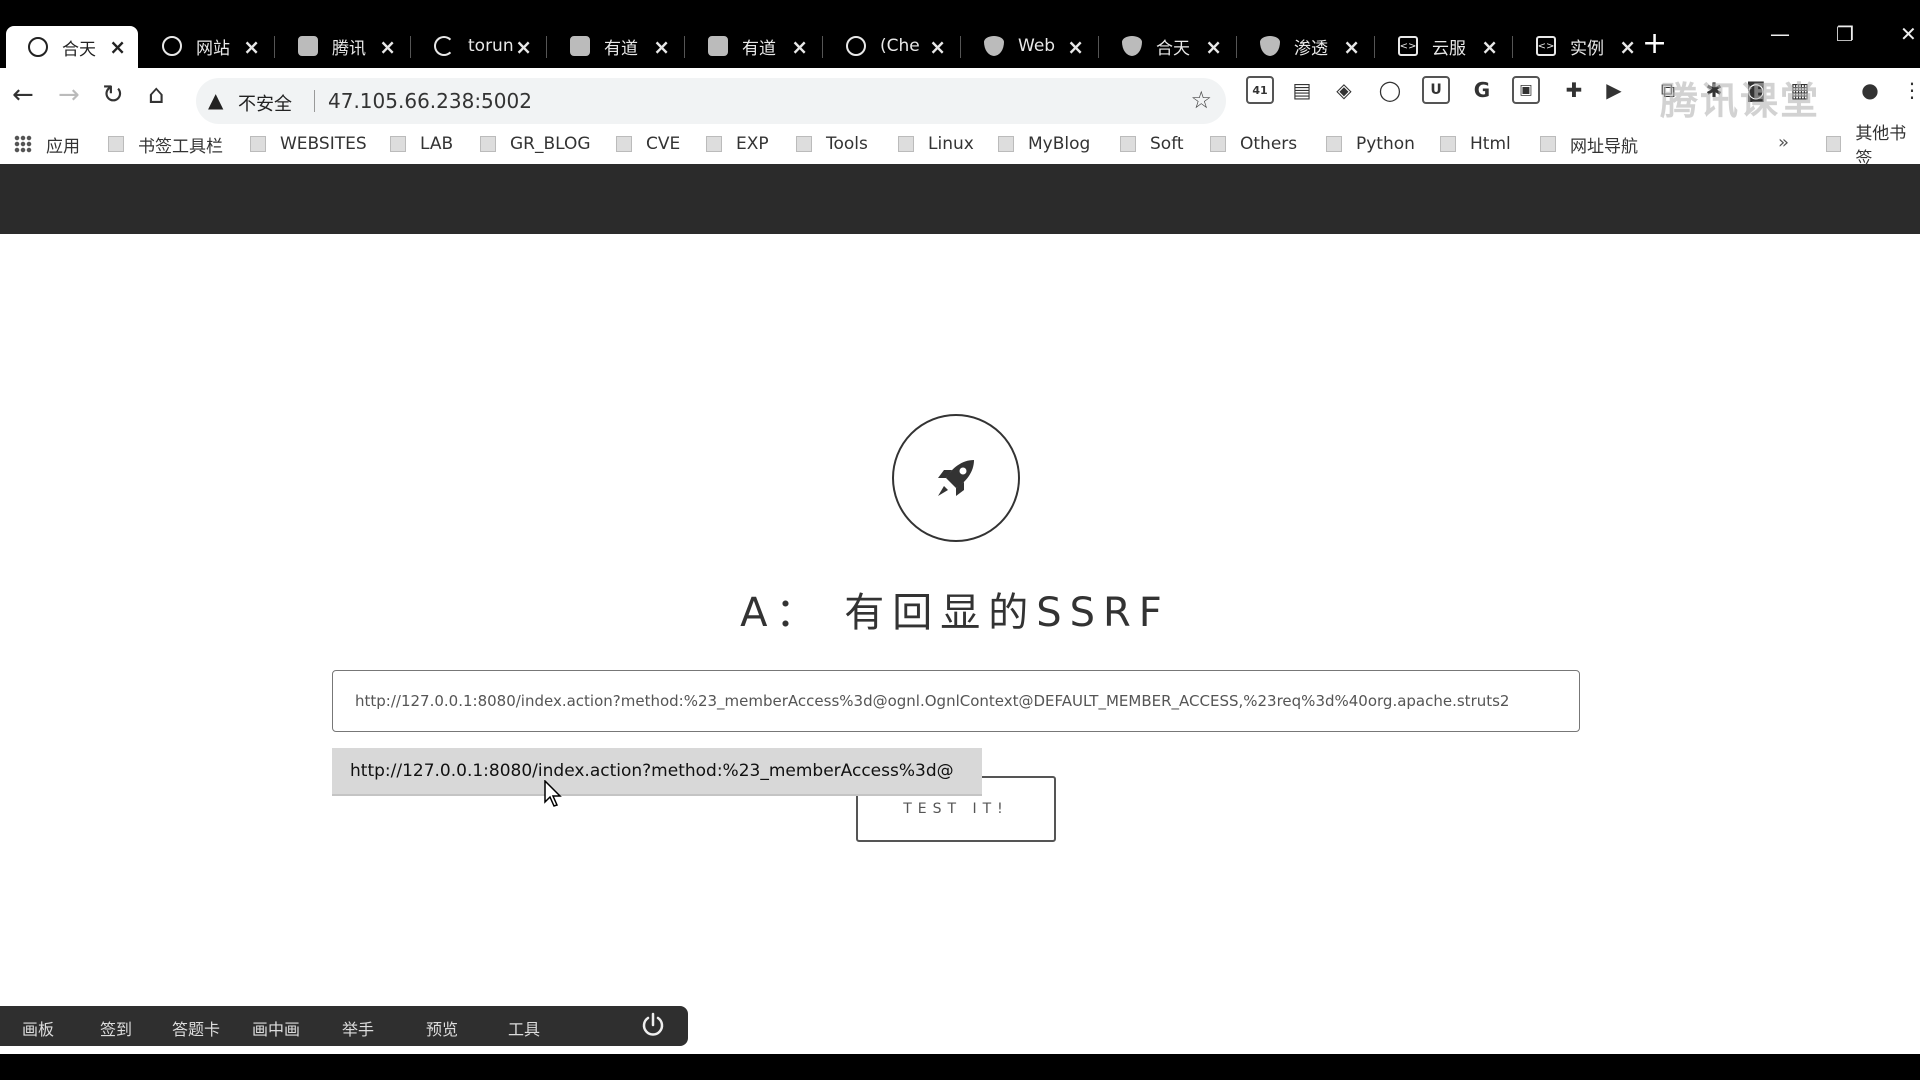 The image size is (1920, 1080). I want to click on tab-6: (Che ×, so click(891, 46).